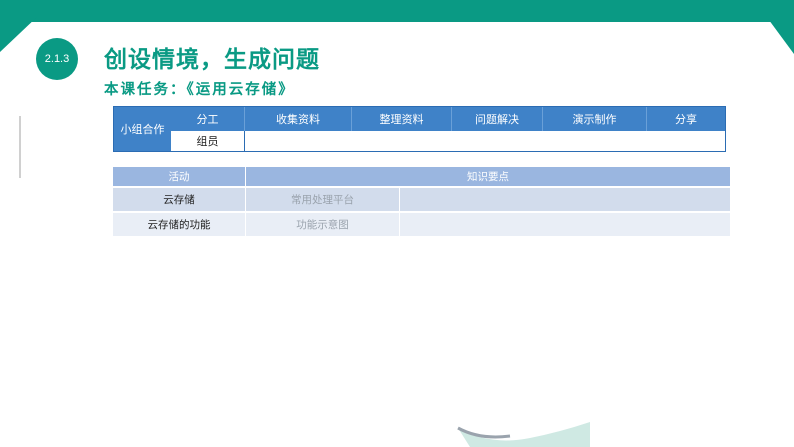 The image size is (794, 447). I want to click on bottom-wave-decoration, so click(523, 434).